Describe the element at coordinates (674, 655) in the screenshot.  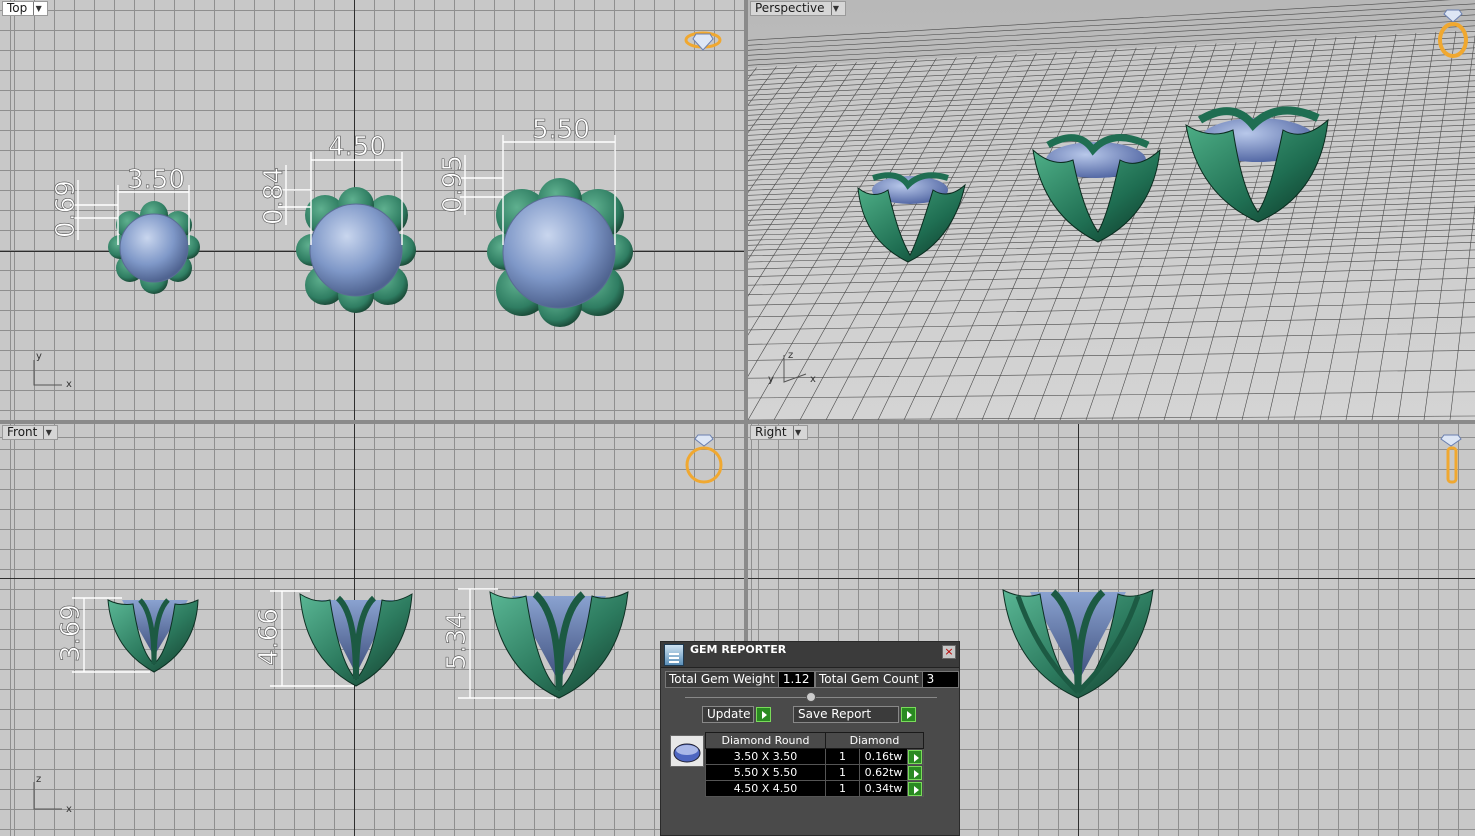
I see `gem-reporter-logo-icon` at that location.